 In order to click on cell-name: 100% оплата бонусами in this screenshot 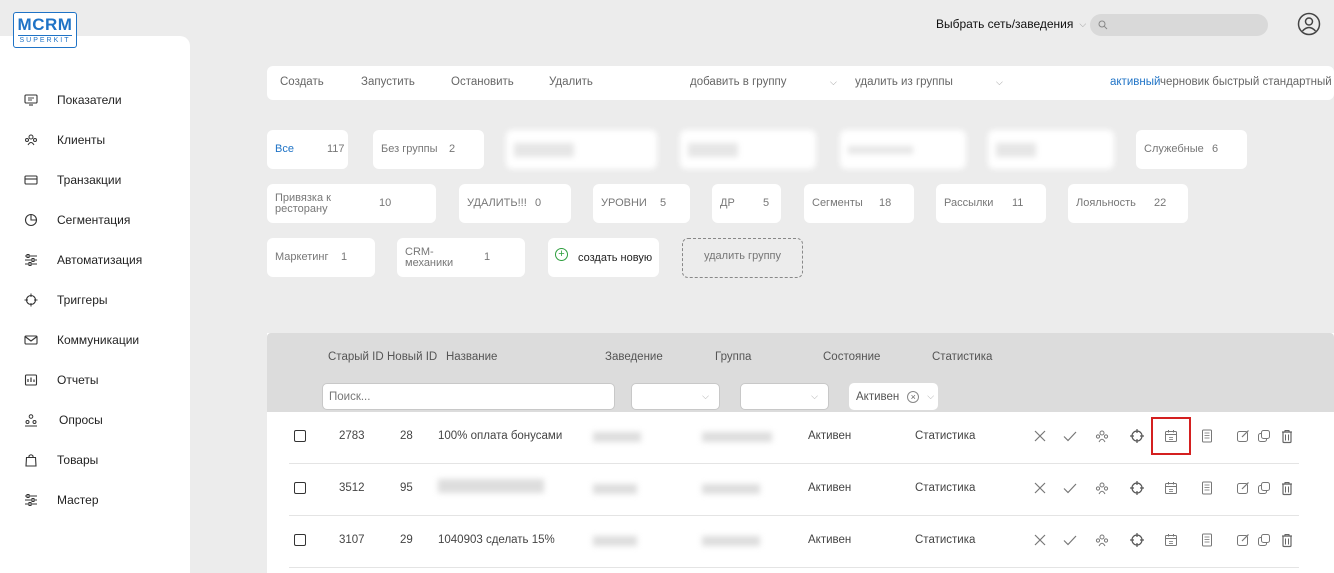, I will do `click(500, 436)`.